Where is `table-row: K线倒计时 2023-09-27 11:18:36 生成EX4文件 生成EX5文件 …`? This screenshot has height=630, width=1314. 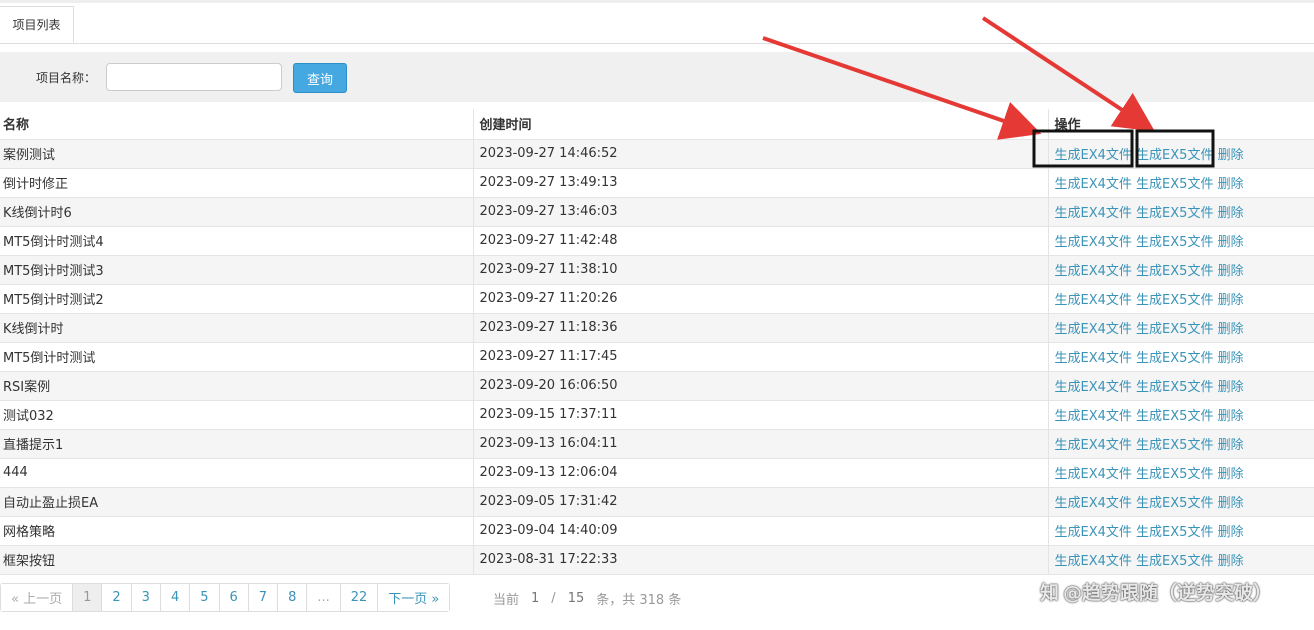
table-row: K线倒计时 2023-09-27 11:18:36 生成EX4文件 生成EX5文件 … is located at coordinates (657, 328).